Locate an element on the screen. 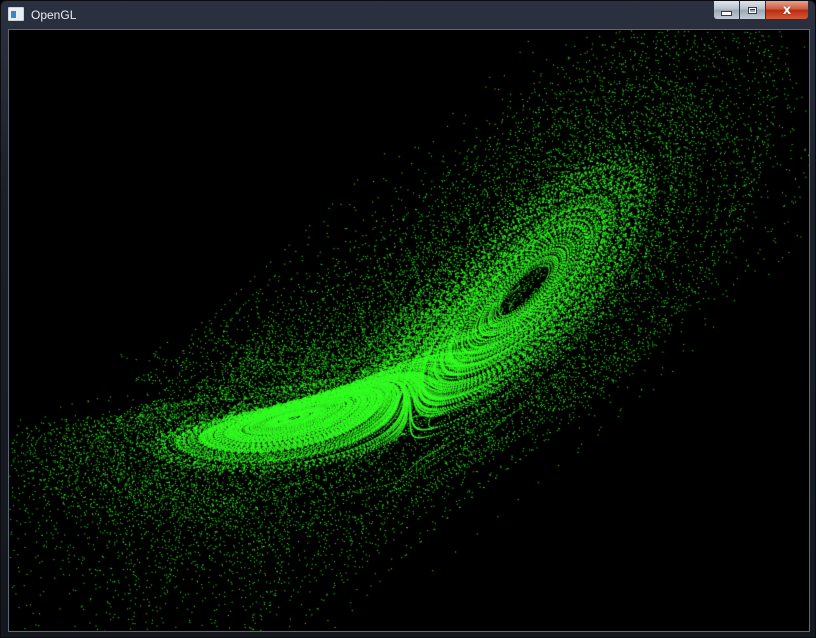 This screenshot has height=638, width=816. window-controls: x is located at coordinates (761, 11).